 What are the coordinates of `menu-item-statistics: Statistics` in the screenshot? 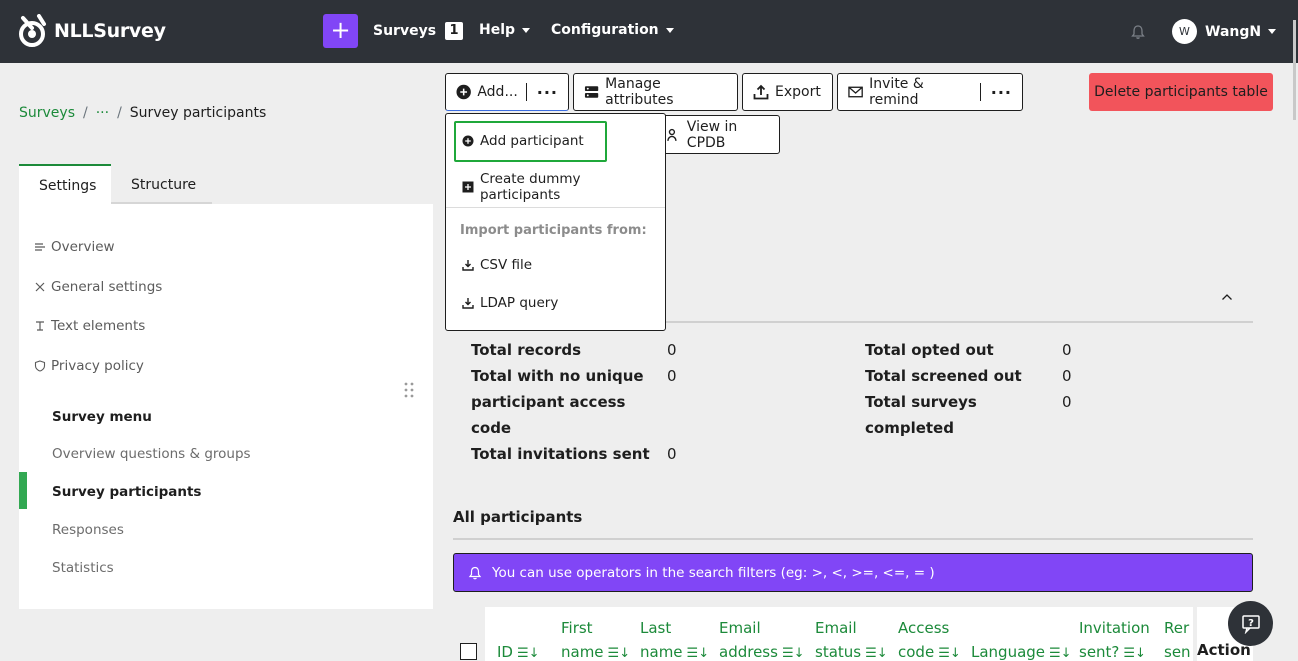 It's located at (83, 568).